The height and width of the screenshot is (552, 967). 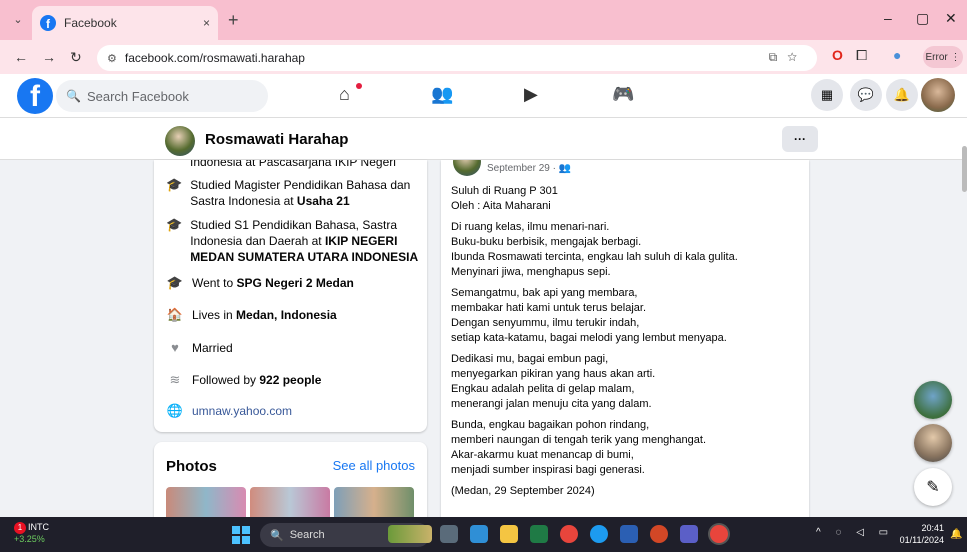 I want to click on edge-icon, so click(x=599, y=534).